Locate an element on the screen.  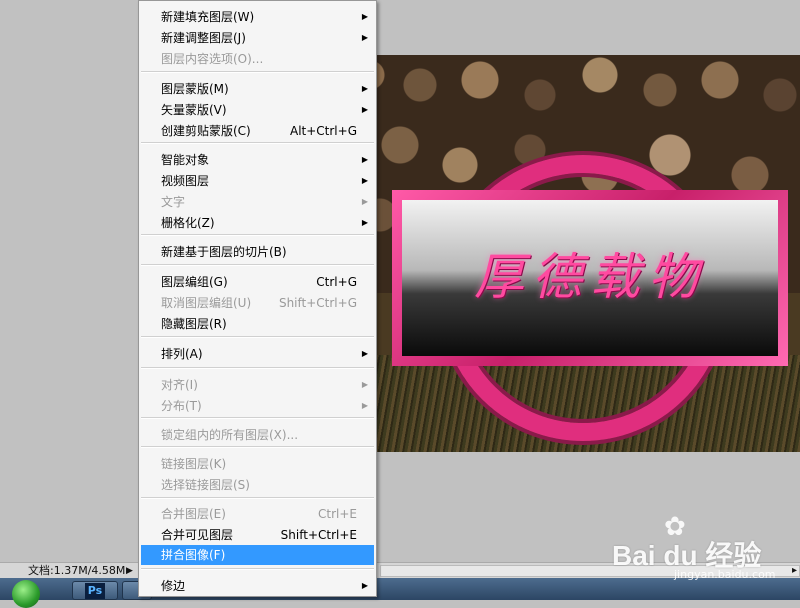
menu-item-shortcut: Ctrl+E is located at coordinates (337, 514).